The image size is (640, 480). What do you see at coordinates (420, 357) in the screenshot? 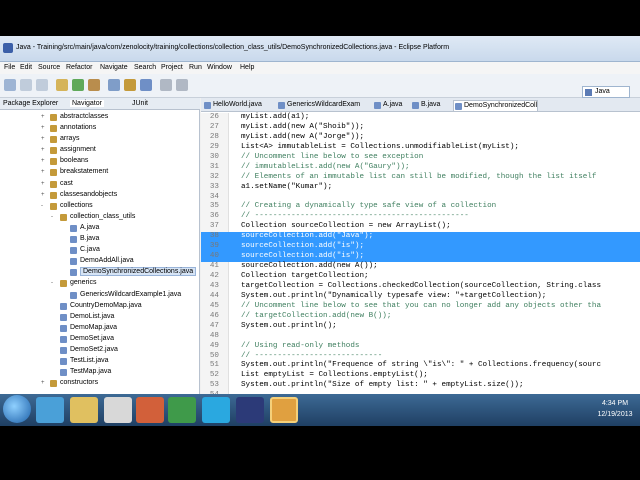
I see `code-line: 50 // ----------------------------` at bounding box center [420, 357].